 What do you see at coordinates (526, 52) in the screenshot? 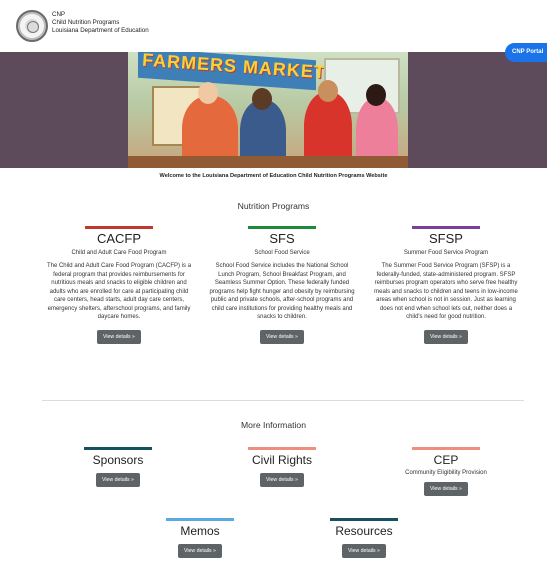
I see `cnp-portal-button: CNP Portal` at bounding box center [526, 52].